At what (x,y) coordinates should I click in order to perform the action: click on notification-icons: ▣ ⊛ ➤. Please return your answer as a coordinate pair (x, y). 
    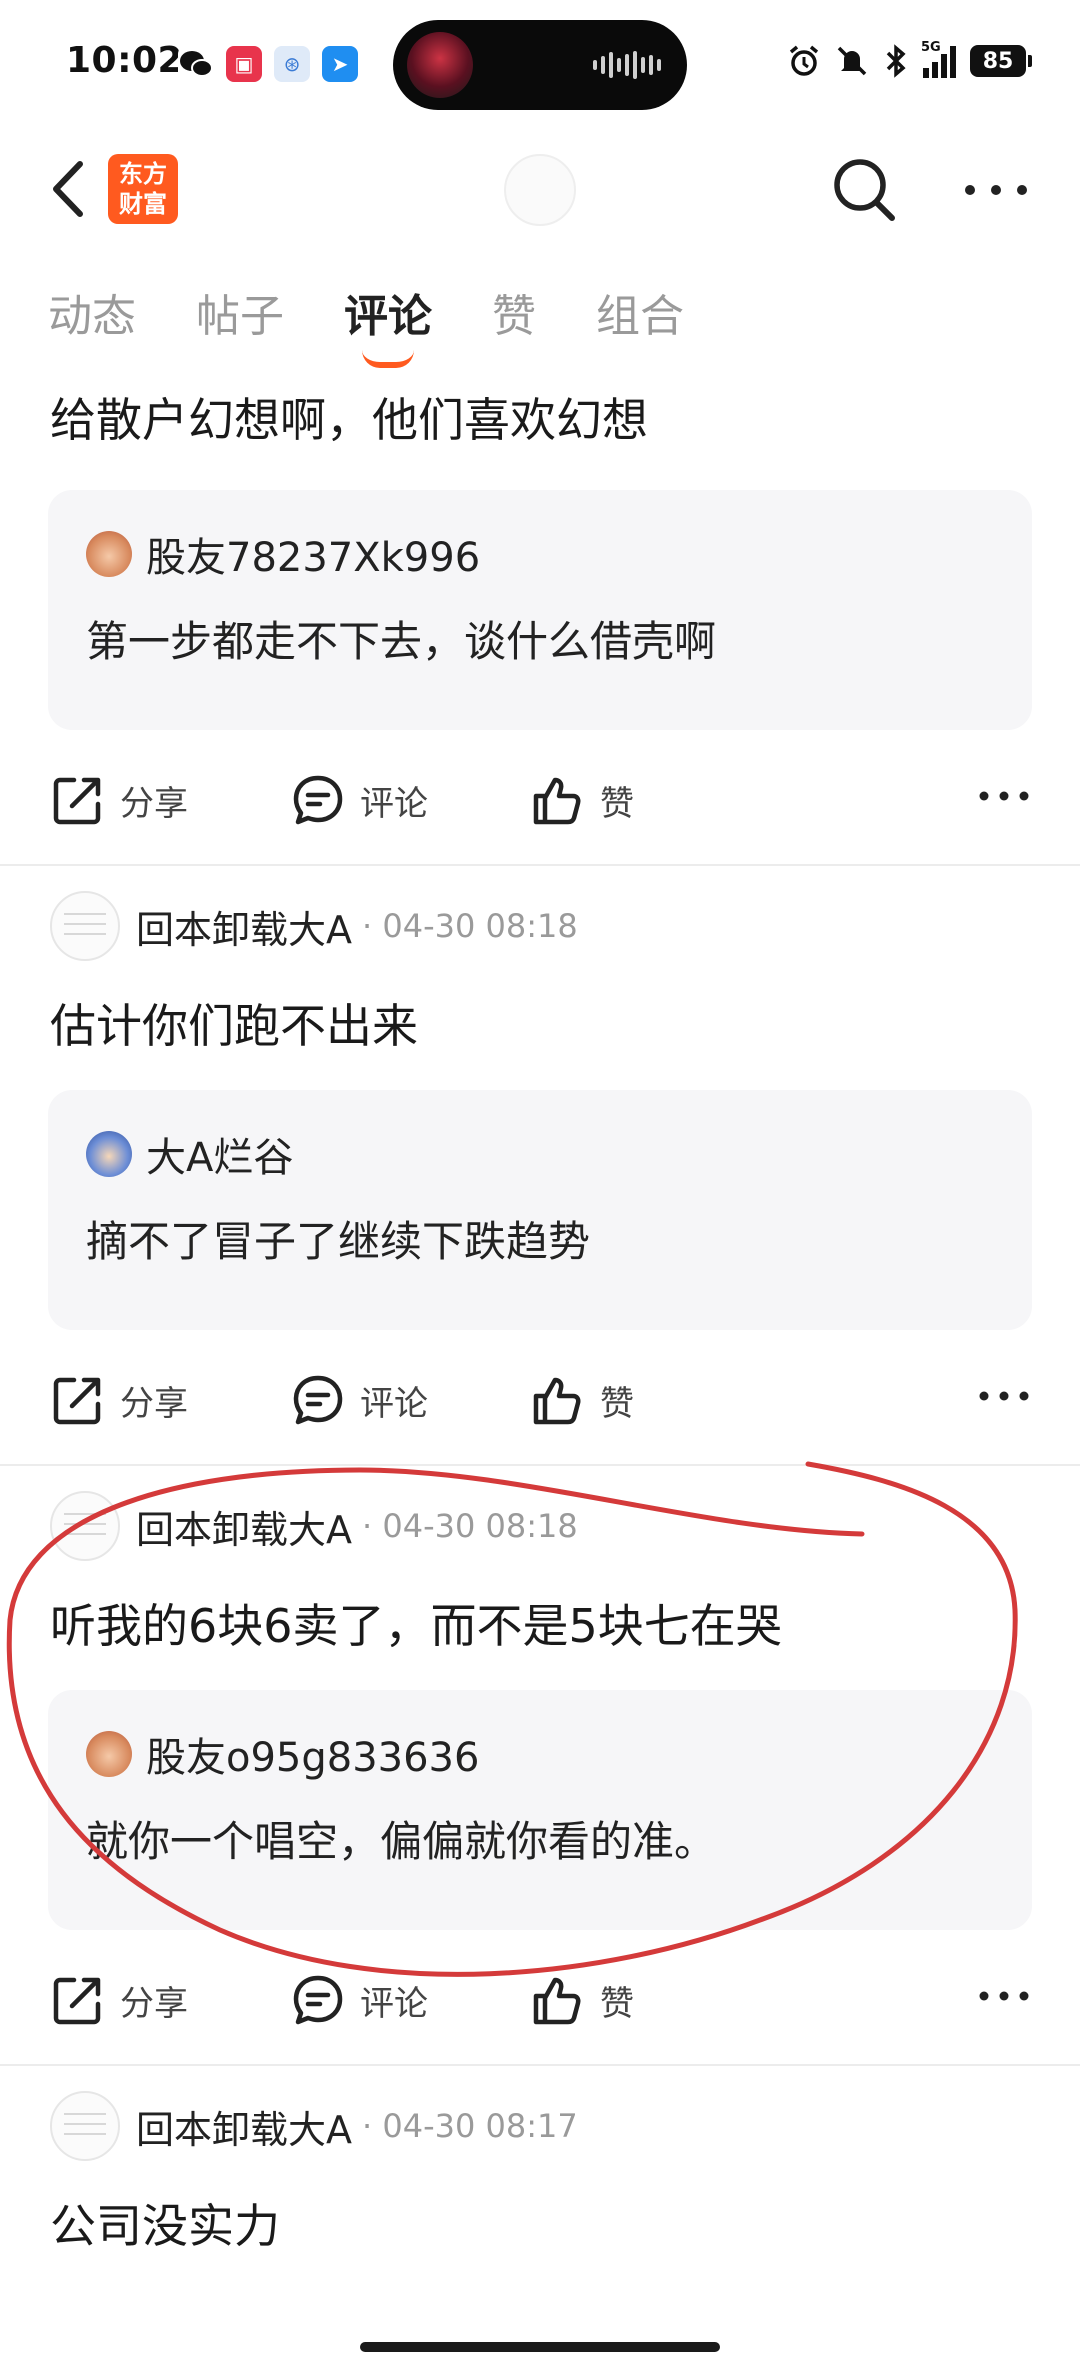
    Looking at the image, I should click on (268, 64).